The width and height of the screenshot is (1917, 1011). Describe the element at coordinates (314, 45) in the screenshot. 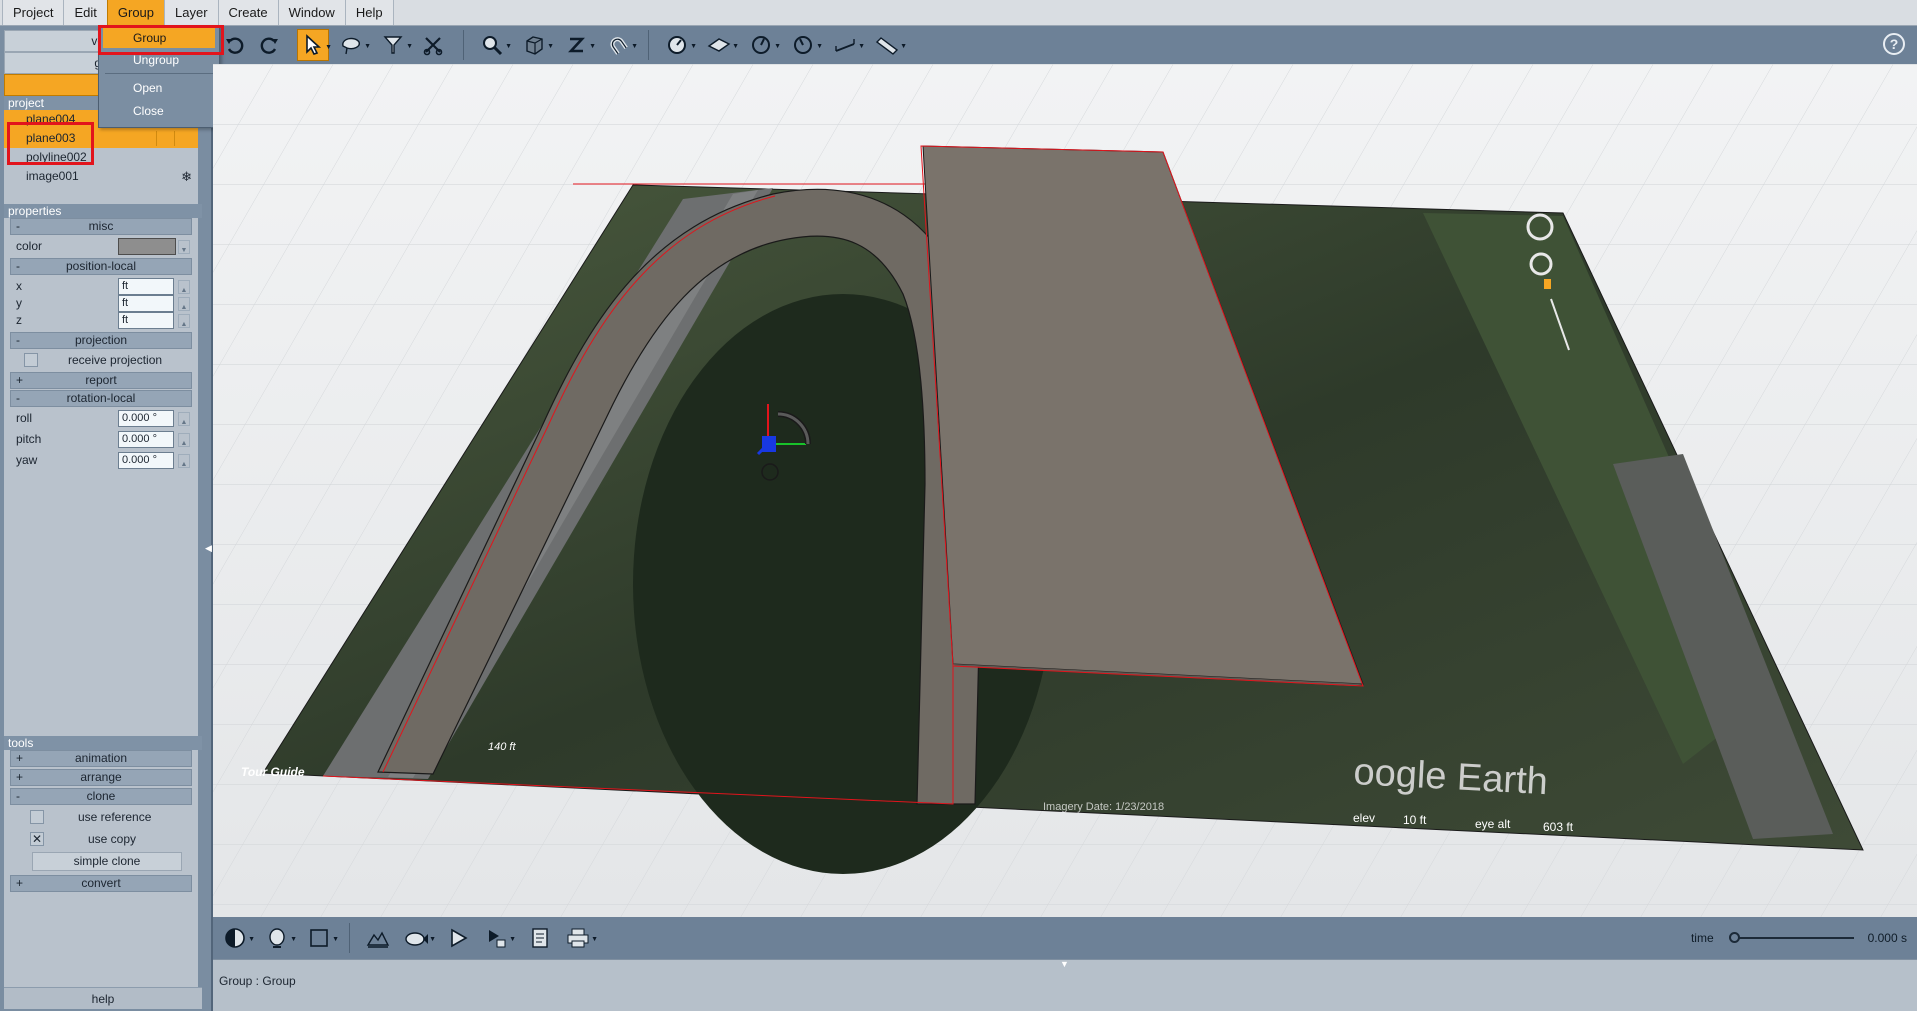

I see `select-tool-button: ▼` at that location.